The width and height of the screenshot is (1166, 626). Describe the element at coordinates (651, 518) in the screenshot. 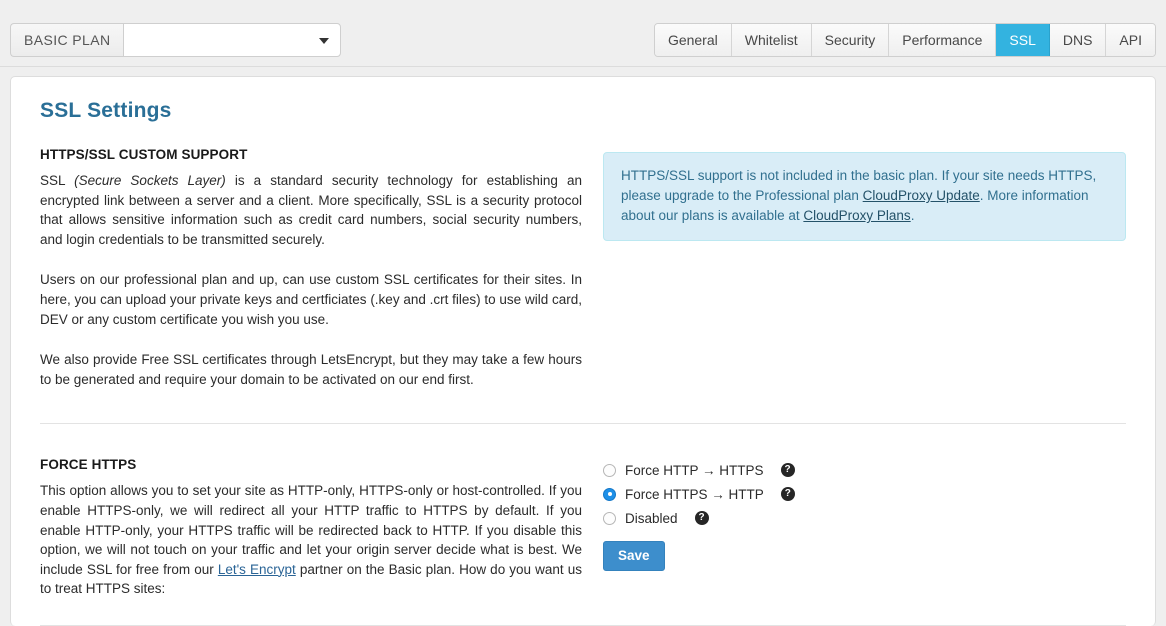

I see `option-label: Disabled` at that location.